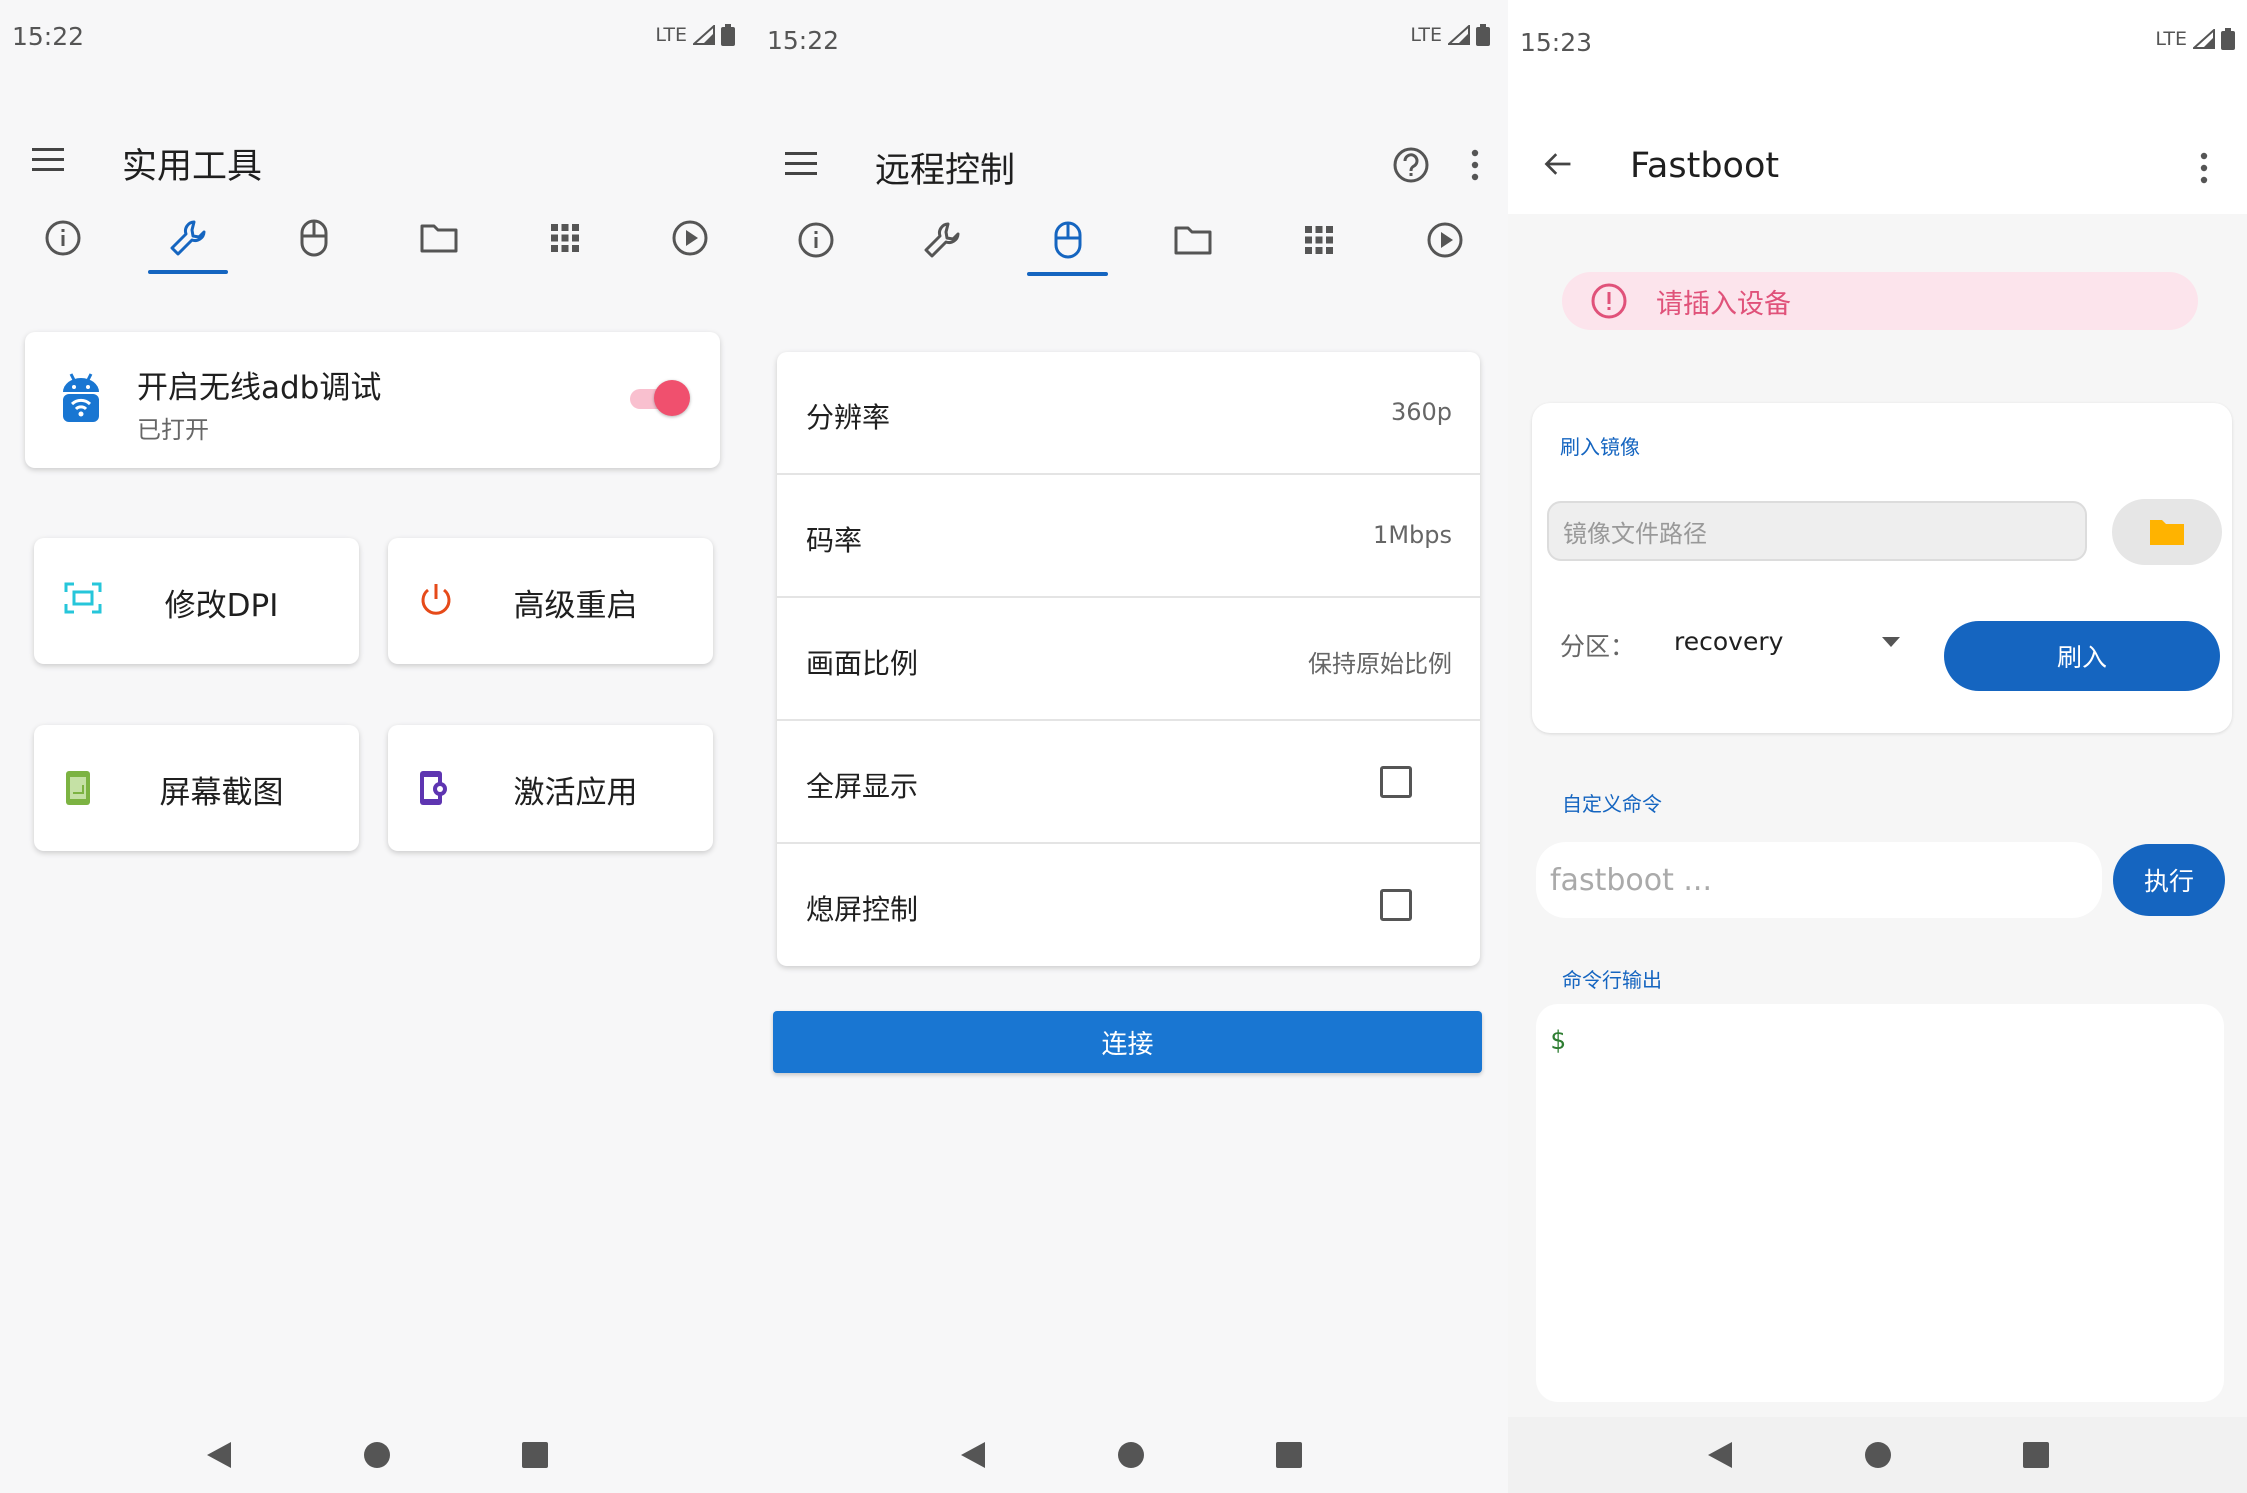 The width and height of the screenshot is (2247, 1493). I want to click on tool-label: 屏幕截图, so click(221, 793).